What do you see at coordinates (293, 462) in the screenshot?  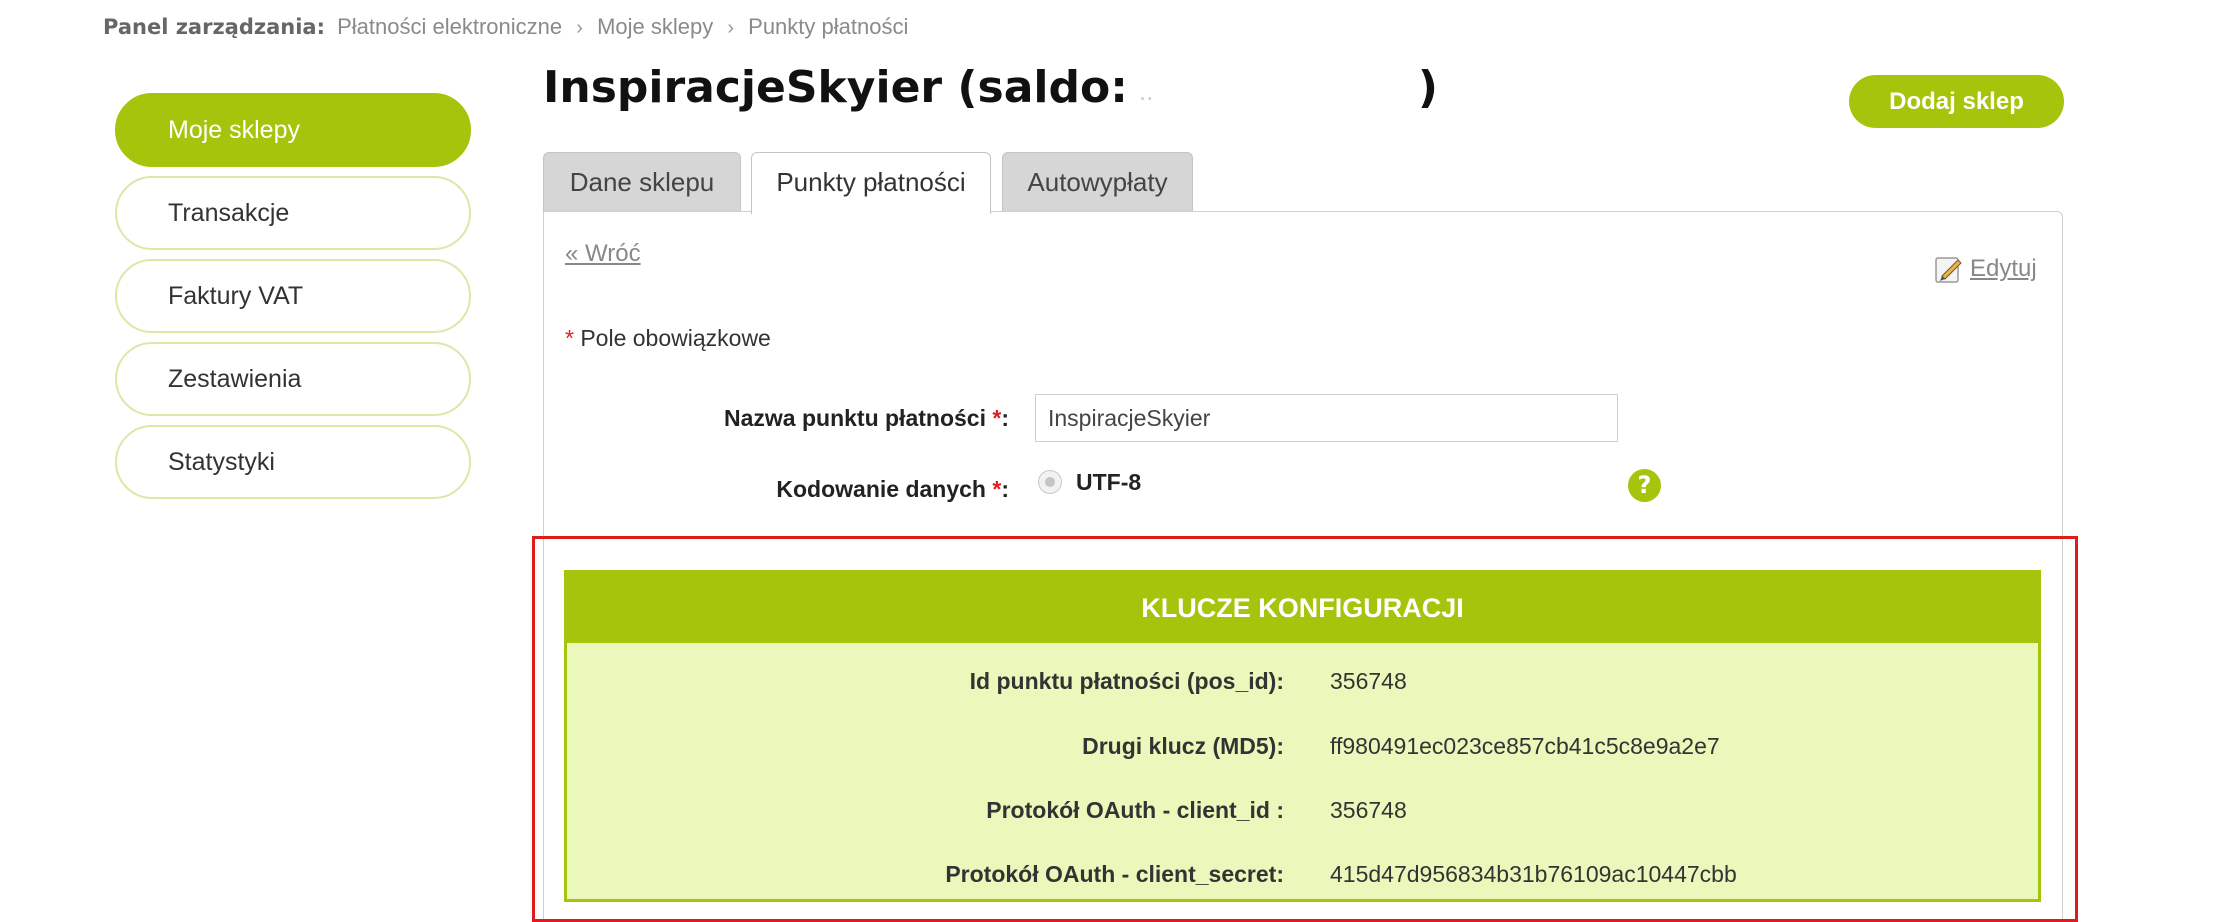 I see `sidebar-item-statistics: Statystyki` at bounding box center [293, 462].